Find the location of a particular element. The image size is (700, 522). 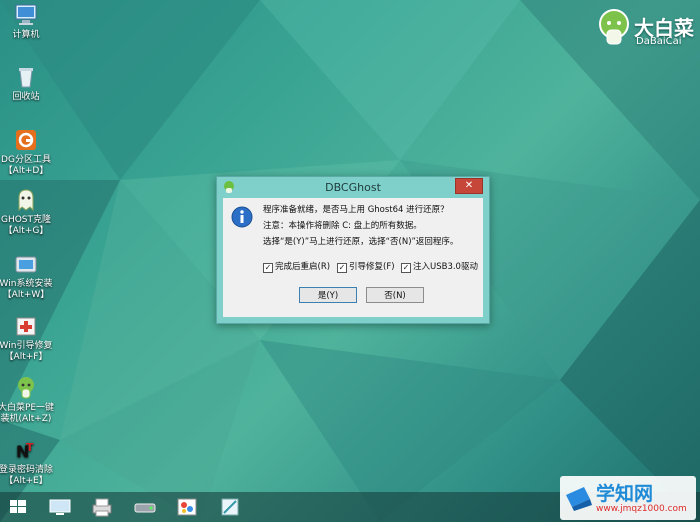

icon-label-hotkey: 【Alt+F】 is located at coordinates (26, 357).